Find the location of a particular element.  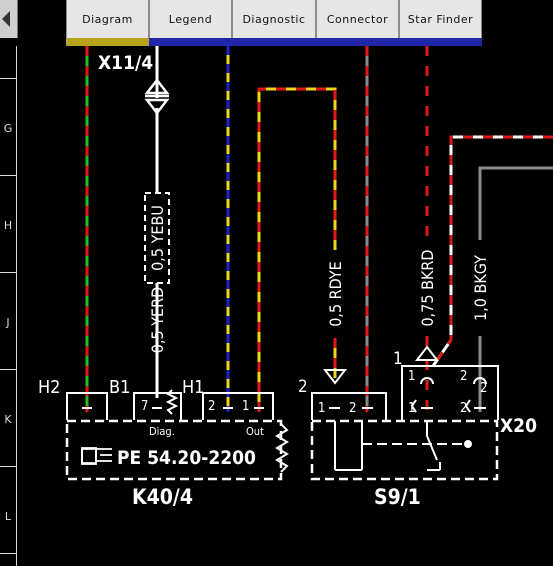

pin-label-7: 7 is located at coordinates (144, 406).